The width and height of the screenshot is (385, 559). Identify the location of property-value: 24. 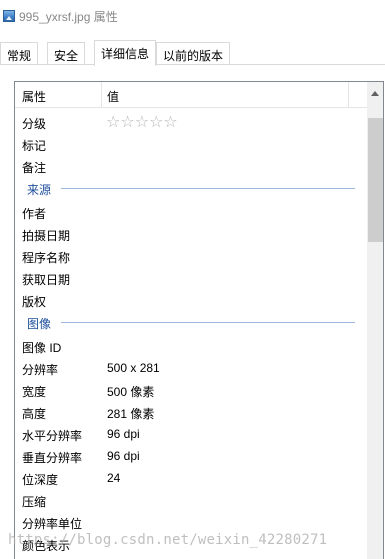
(114, 478).